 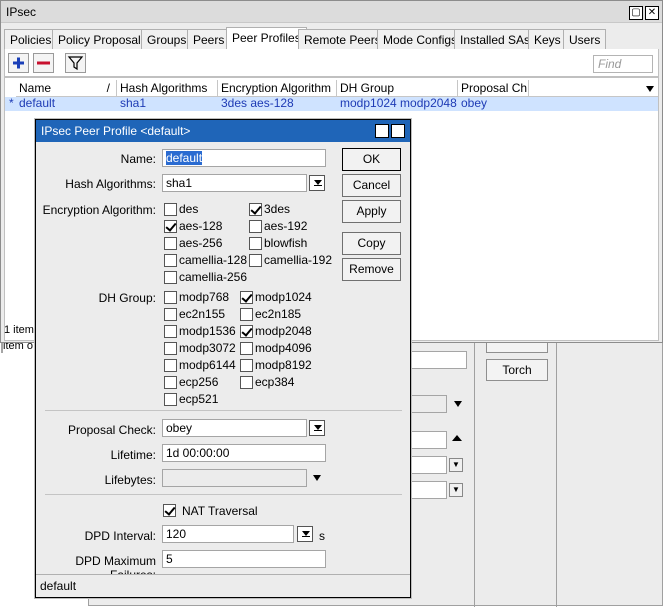 I want to click on tab-keys: Keys, so click(x=547, y=39).